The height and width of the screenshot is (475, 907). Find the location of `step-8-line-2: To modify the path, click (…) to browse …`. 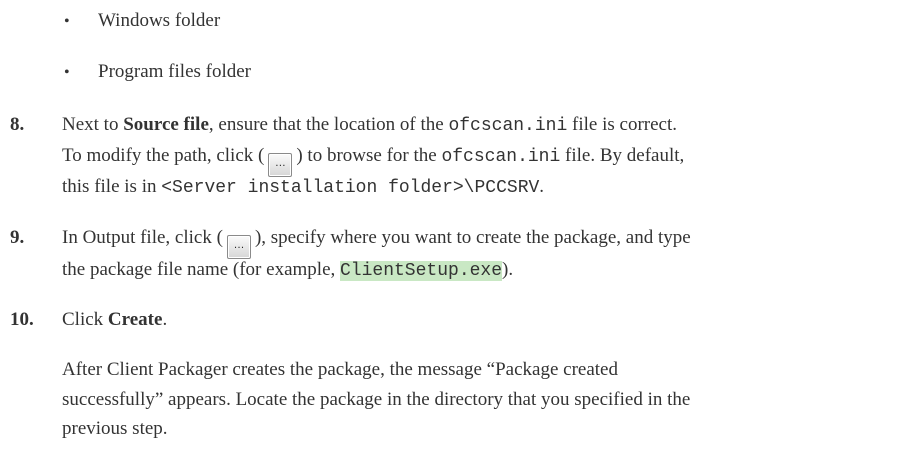

step-8-line-2: To modify the path, click (…) to browse … is located at coordinates (373, 161).